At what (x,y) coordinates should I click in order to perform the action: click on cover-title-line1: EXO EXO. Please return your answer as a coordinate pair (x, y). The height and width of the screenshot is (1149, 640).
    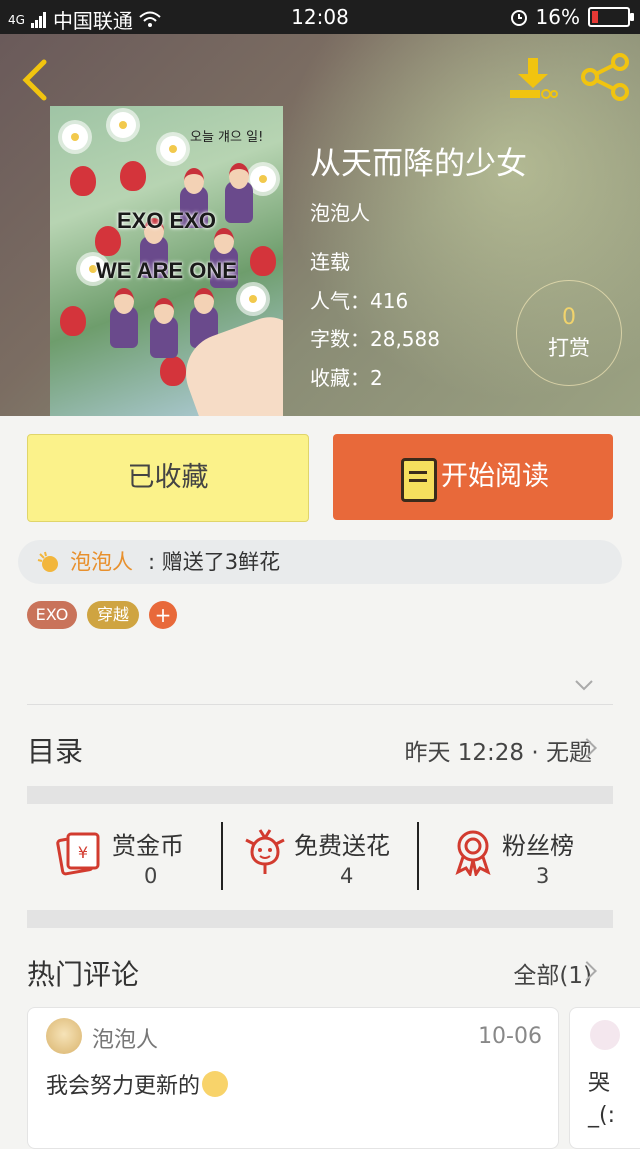
    Looking at the image, I should click on (166, 220).